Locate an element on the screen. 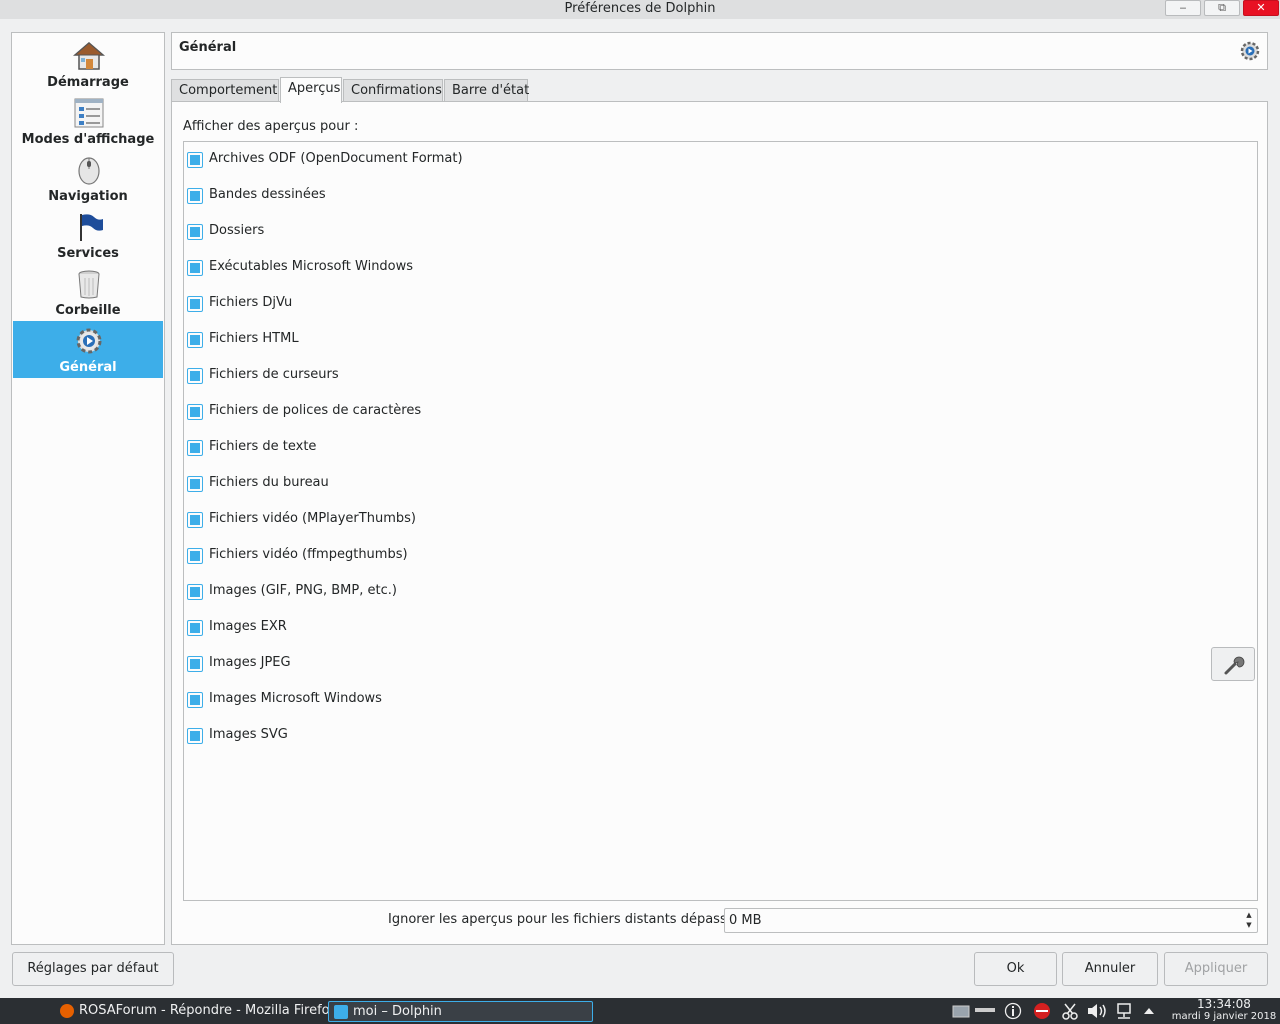 The image size is (1280, 1024). preview-option-label: Images JPEG is located at coordinates (250, 662).